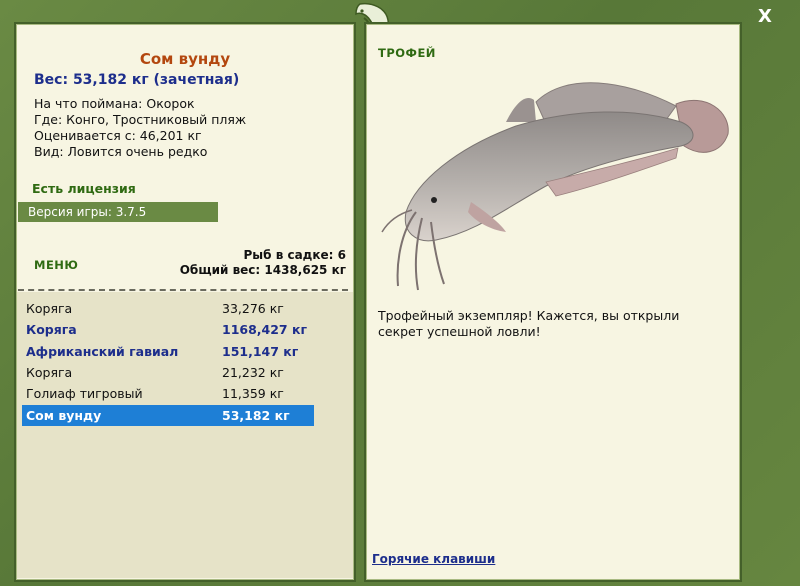  What do you see at coordinates (64, 415) in the screenshot?
I see `catch-name: Сом вунду` at bounding box center [64, 415].